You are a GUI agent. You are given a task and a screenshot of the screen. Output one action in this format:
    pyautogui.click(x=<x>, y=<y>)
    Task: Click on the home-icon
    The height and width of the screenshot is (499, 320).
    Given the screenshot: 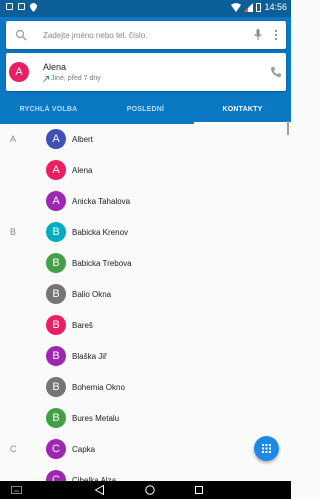 What is the action you would take?
    pyautogui.click(x=150, y=490)
    